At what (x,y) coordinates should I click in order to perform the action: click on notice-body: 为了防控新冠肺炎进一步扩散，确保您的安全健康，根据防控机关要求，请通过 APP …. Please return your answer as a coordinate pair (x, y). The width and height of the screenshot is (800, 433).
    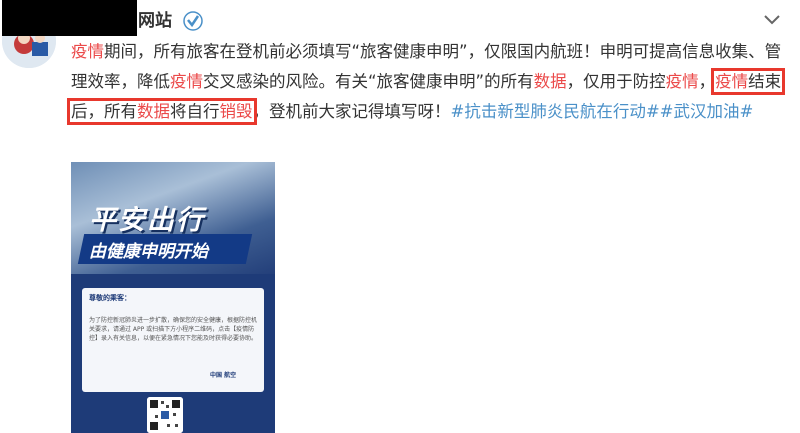
    Looking at the image, I should click on (173, 329).